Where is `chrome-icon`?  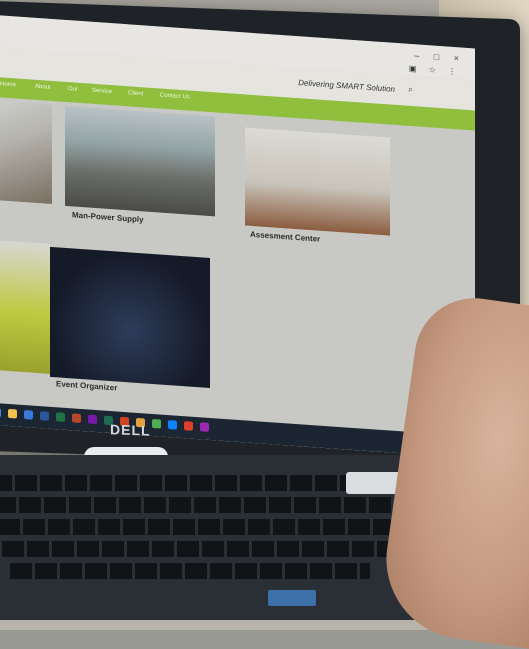
chrome-icon is located at coordinates (156, 423).